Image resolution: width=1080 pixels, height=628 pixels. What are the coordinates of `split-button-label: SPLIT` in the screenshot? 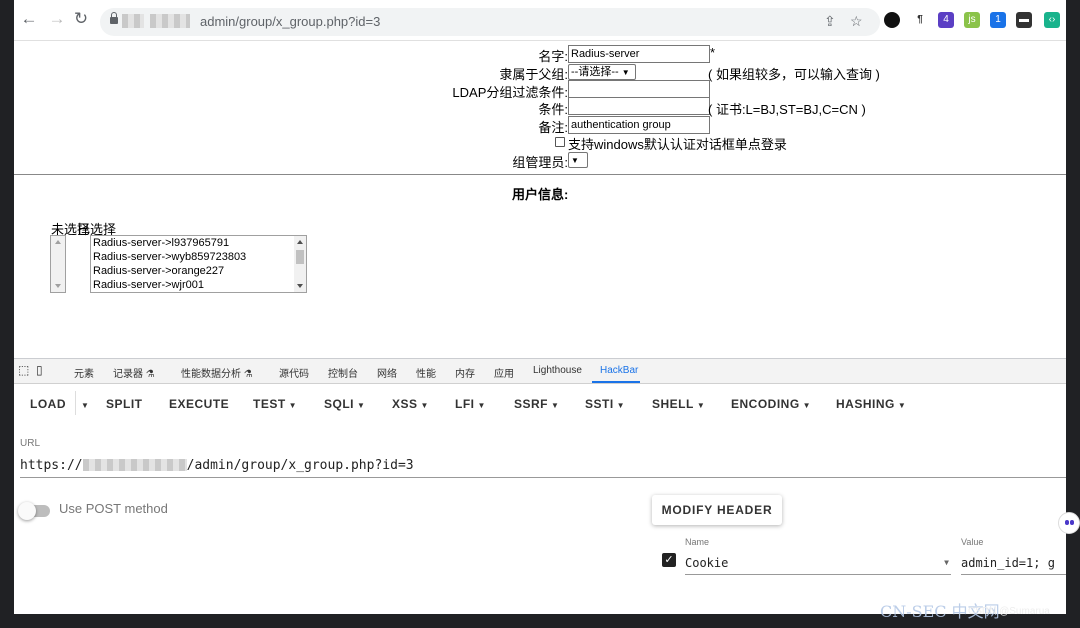 It's located at (124, 404).